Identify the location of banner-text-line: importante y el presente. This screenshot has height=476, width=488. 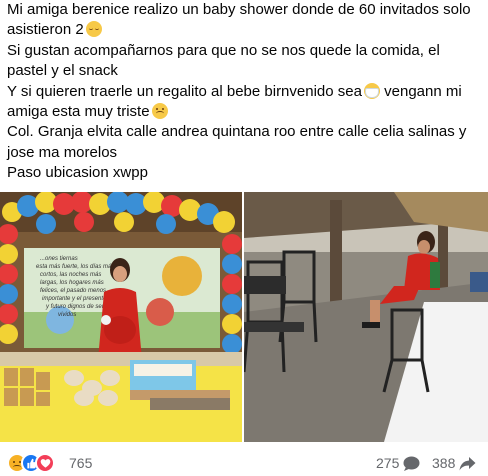
(74, 299).